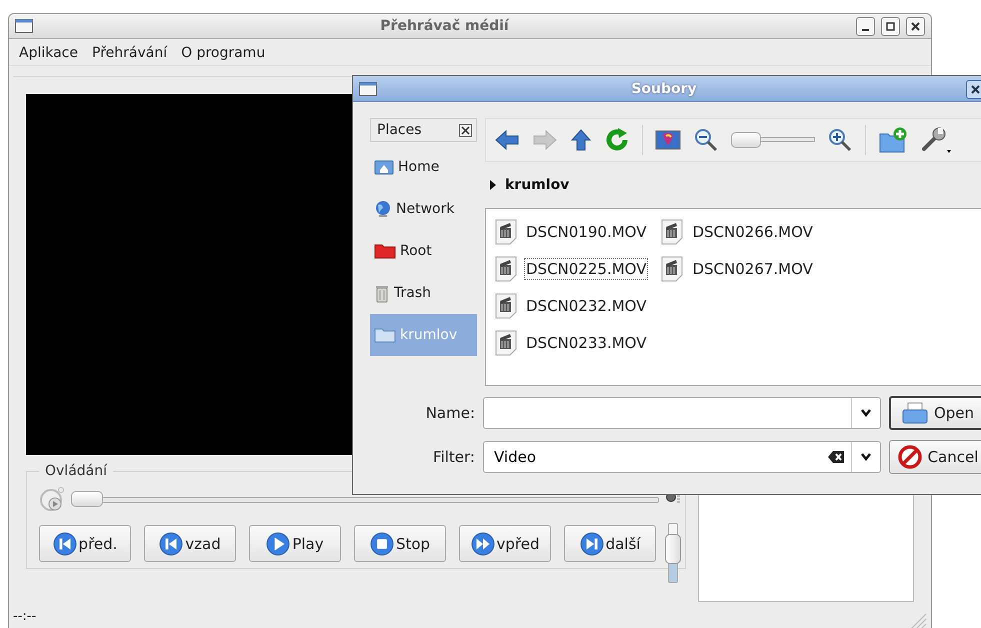 This screenshot has height=628, width=981. Describe the element at coordinates (737, 231) in the screenshot. I see `file-item: DSCN0266.MOV` at that location.